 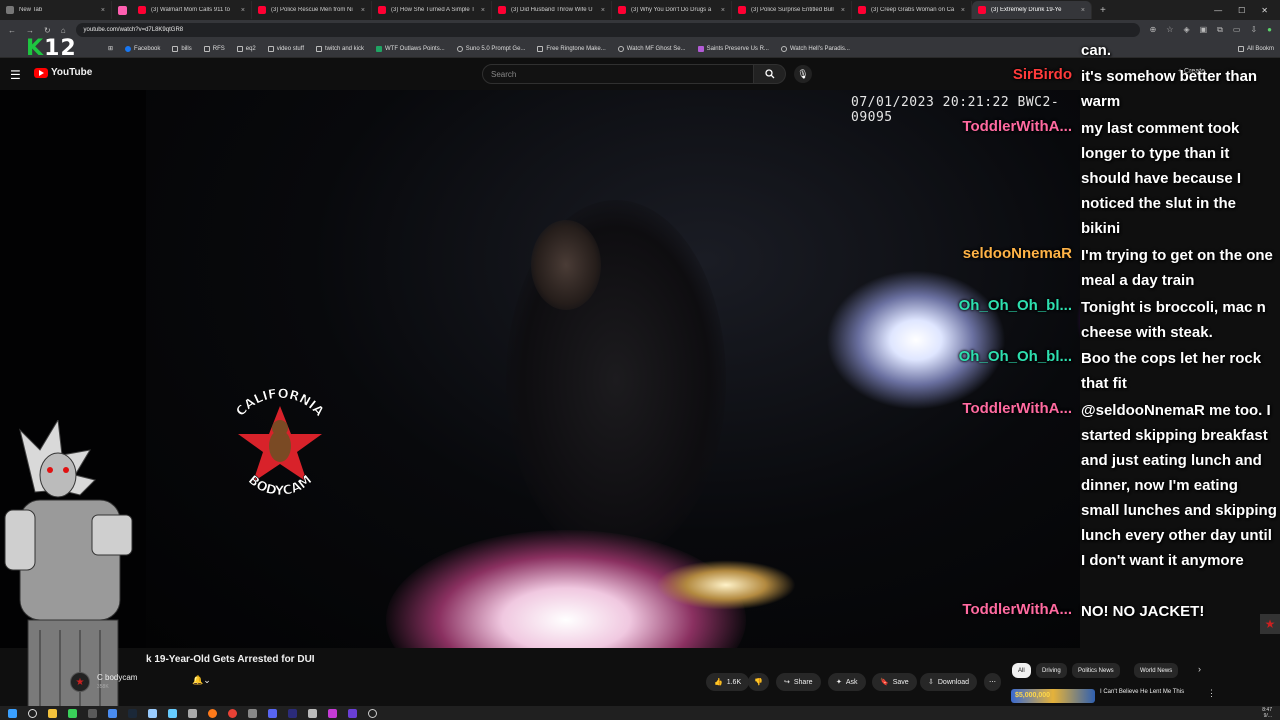 I want to click on notification-bell-icon: 🔔⌄, so click(x=201, y=680).